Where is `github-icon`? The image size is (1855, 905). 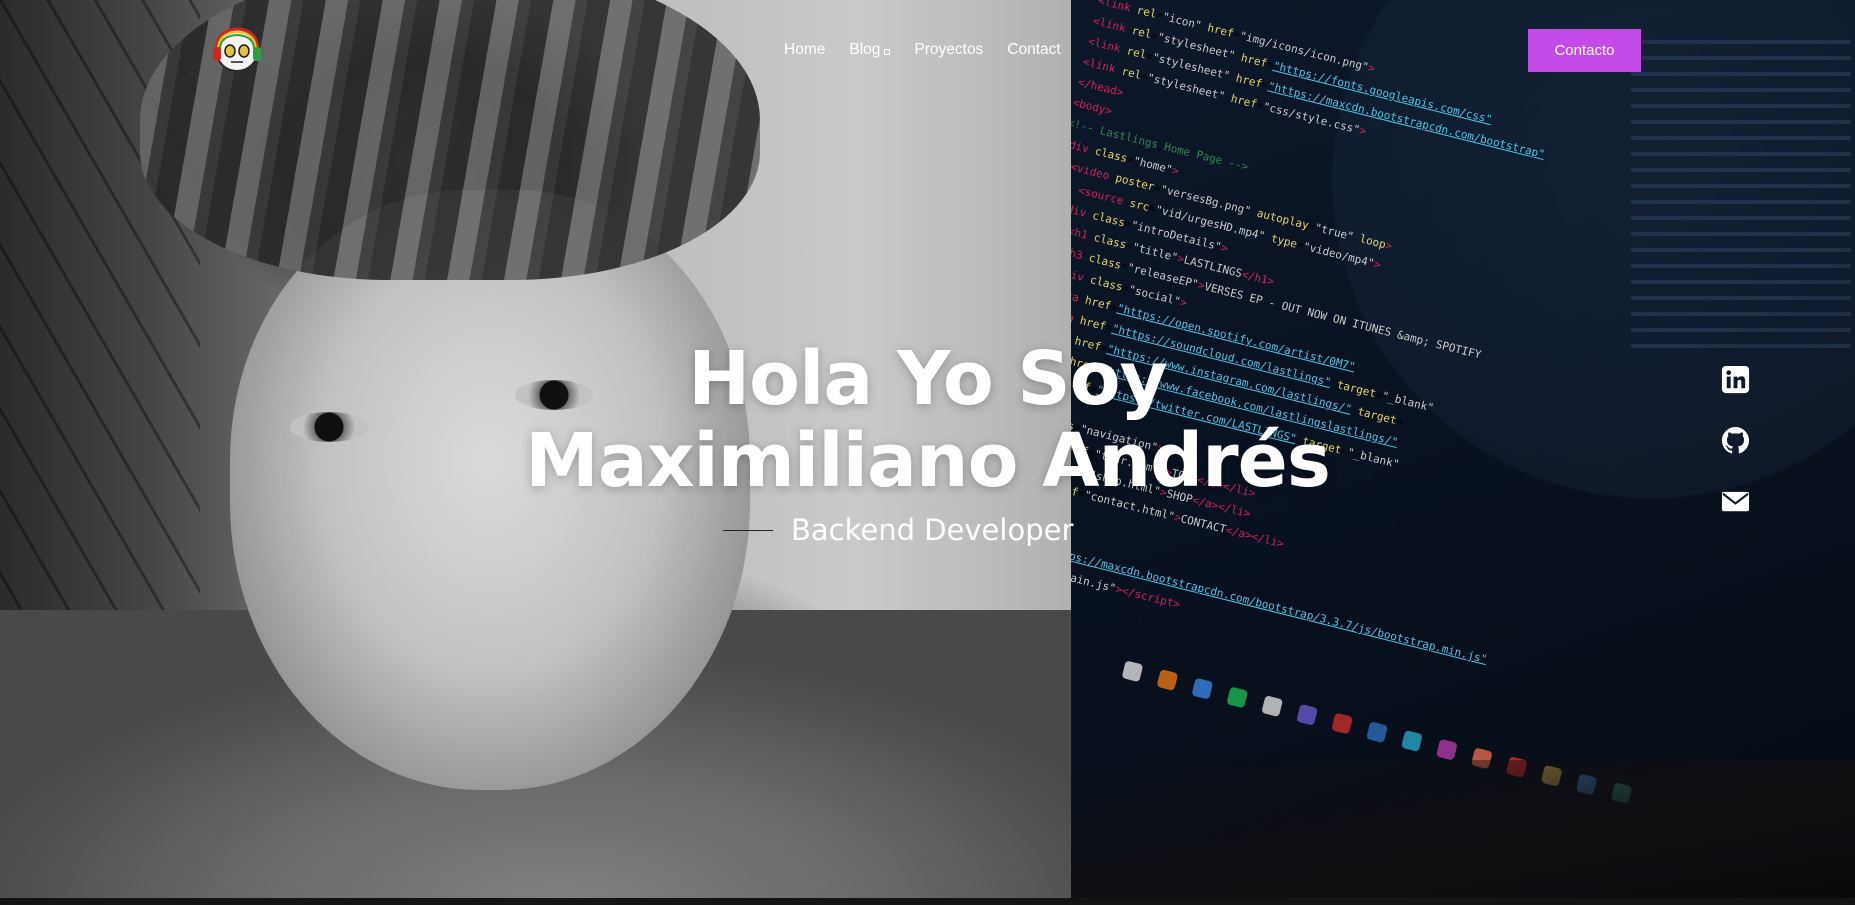
github-icon is located at coordinates (1735, 440).